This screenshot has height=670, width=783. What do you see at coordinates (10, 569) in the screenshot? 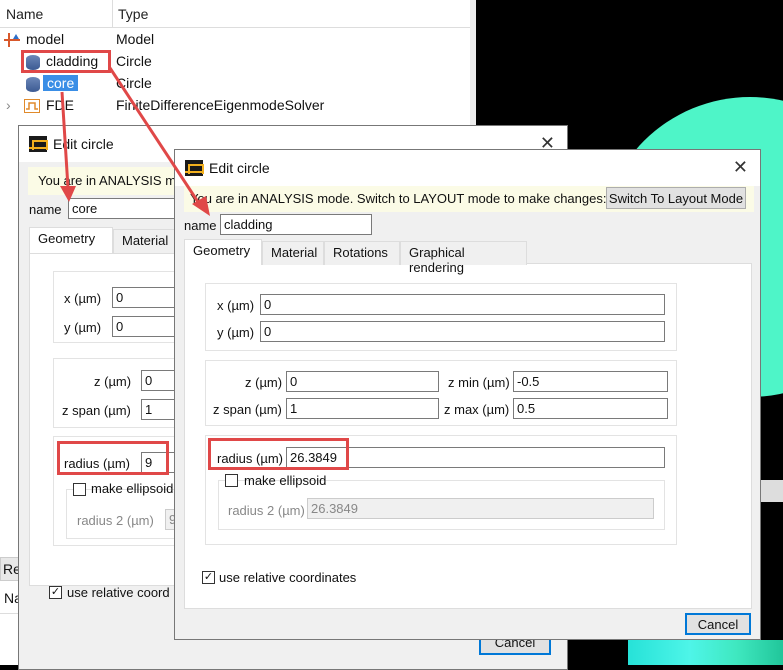
I see `results-tab: Re` at bounding box center [10, 569].